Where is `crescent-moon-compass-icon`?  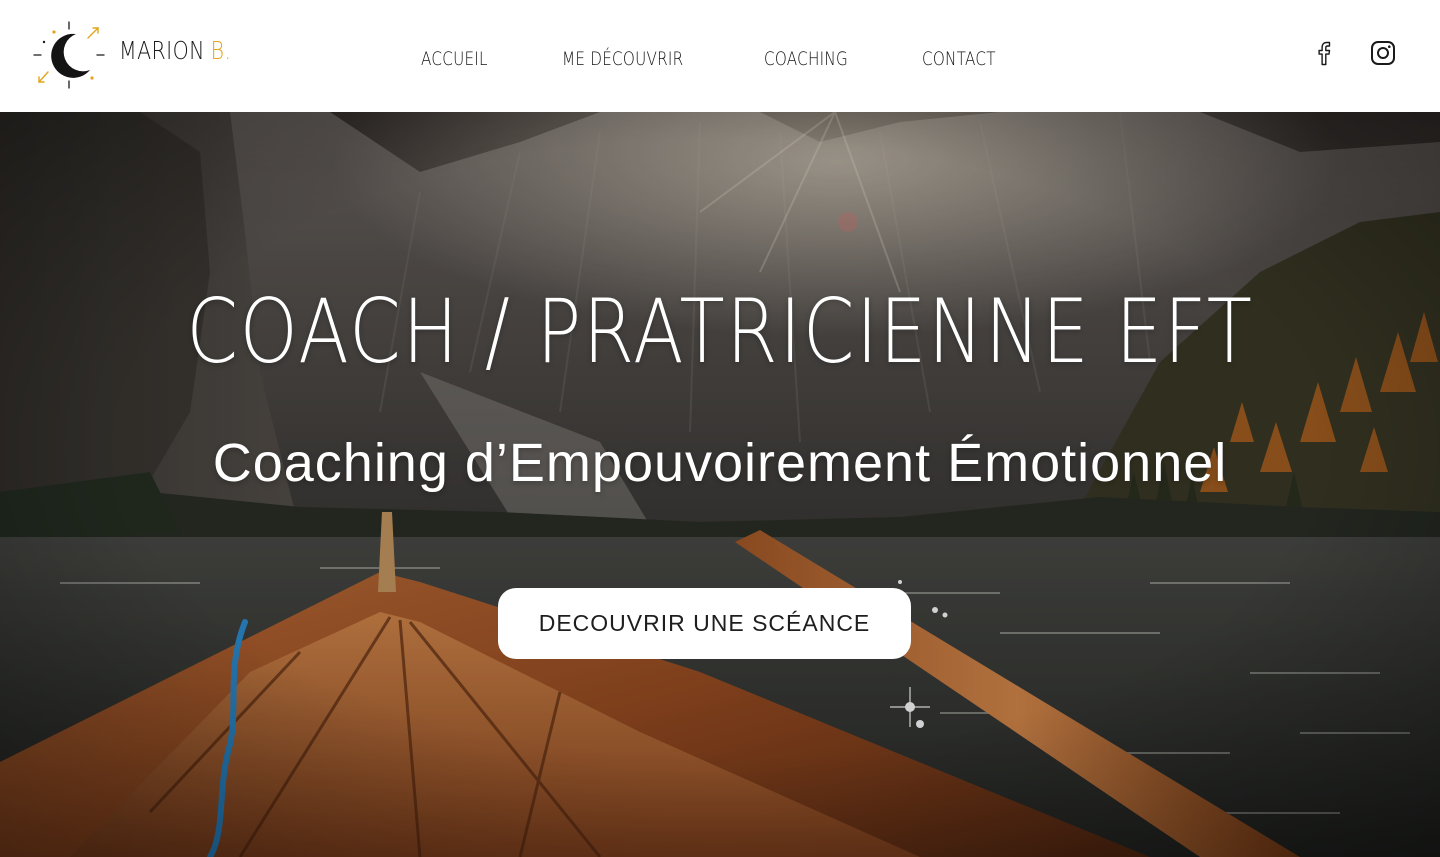
crescent-moon-compass-icon is located at coordinates (69, 55).